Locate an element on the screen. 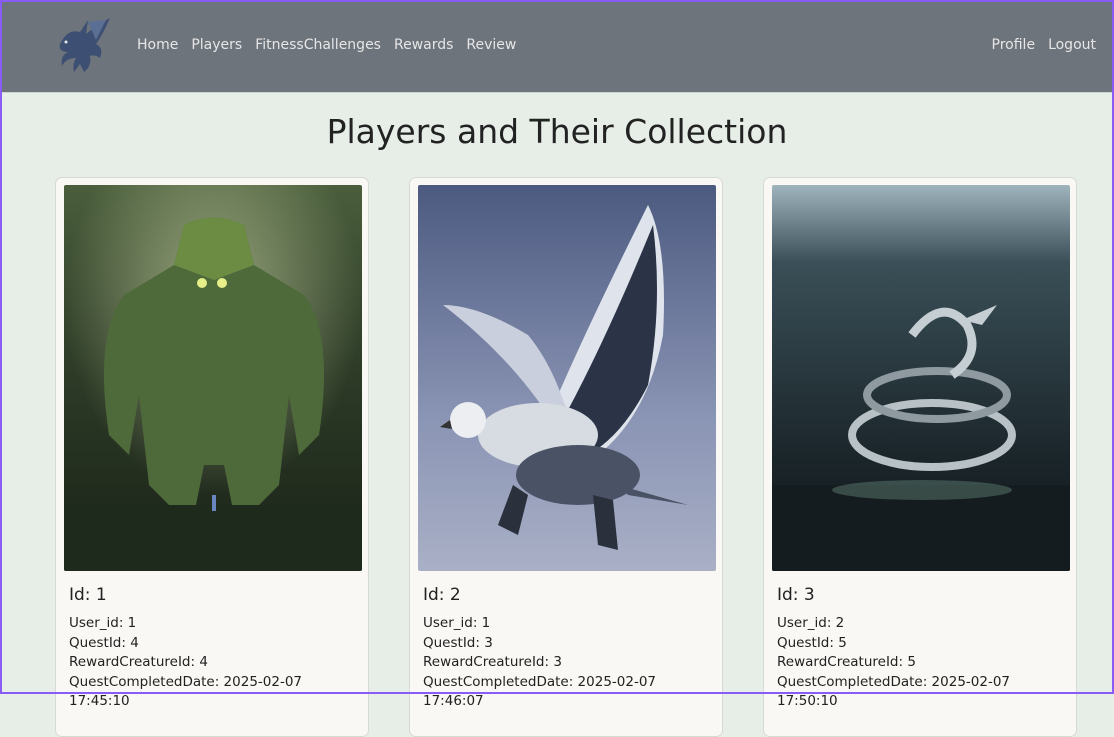 This screenshot has width=1114, height=737. card-reward-creature-id: RewardCreatureId: 3 is located at coordinates (492, 662).